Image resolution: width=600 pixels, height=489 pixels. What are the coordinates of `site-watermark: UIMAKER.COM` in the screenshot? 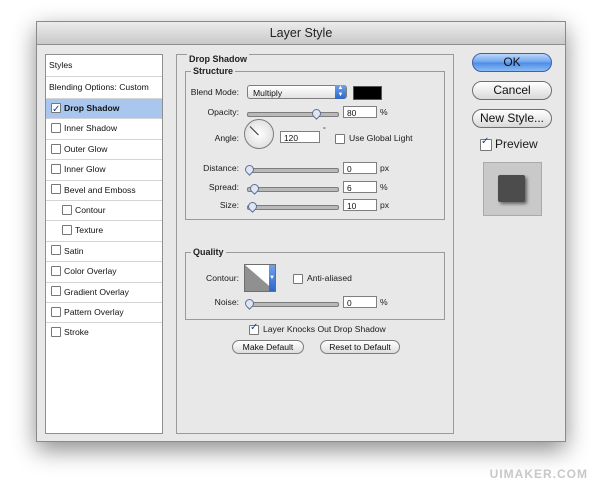 It's located at (538, 474).